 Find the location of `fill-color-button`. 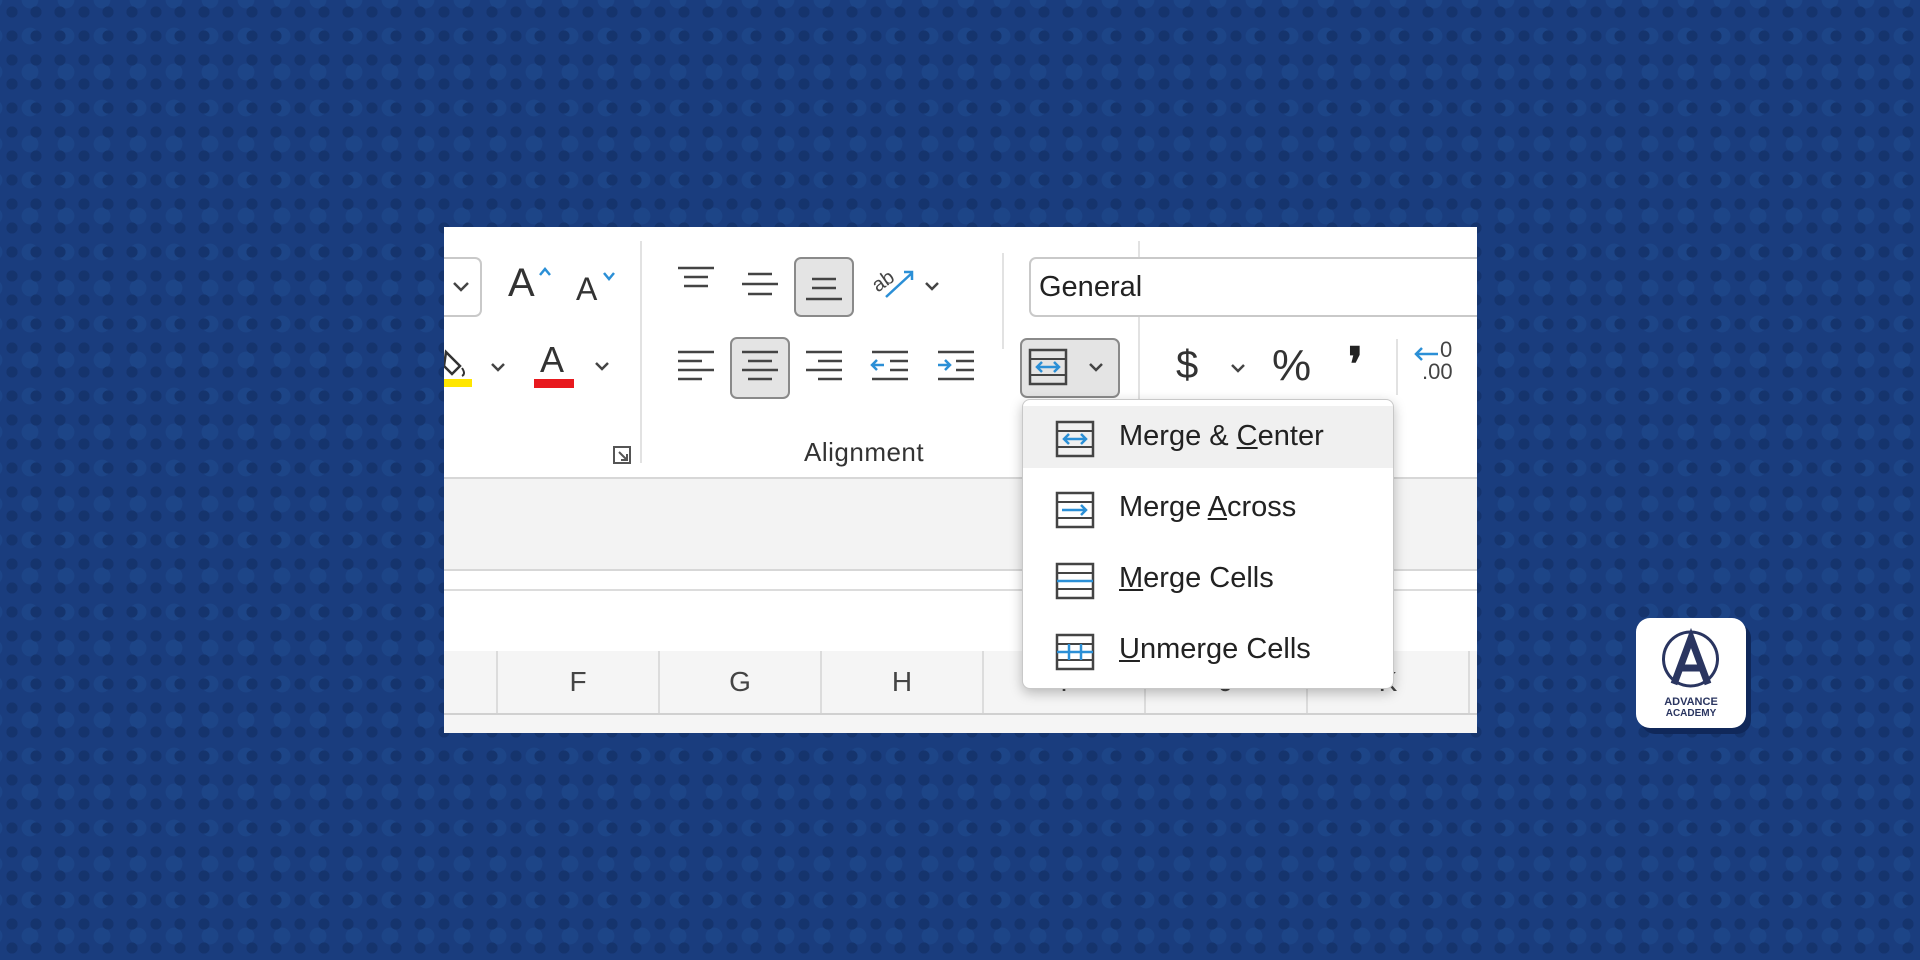

fill-color-button is located at coordinates (479, 372).